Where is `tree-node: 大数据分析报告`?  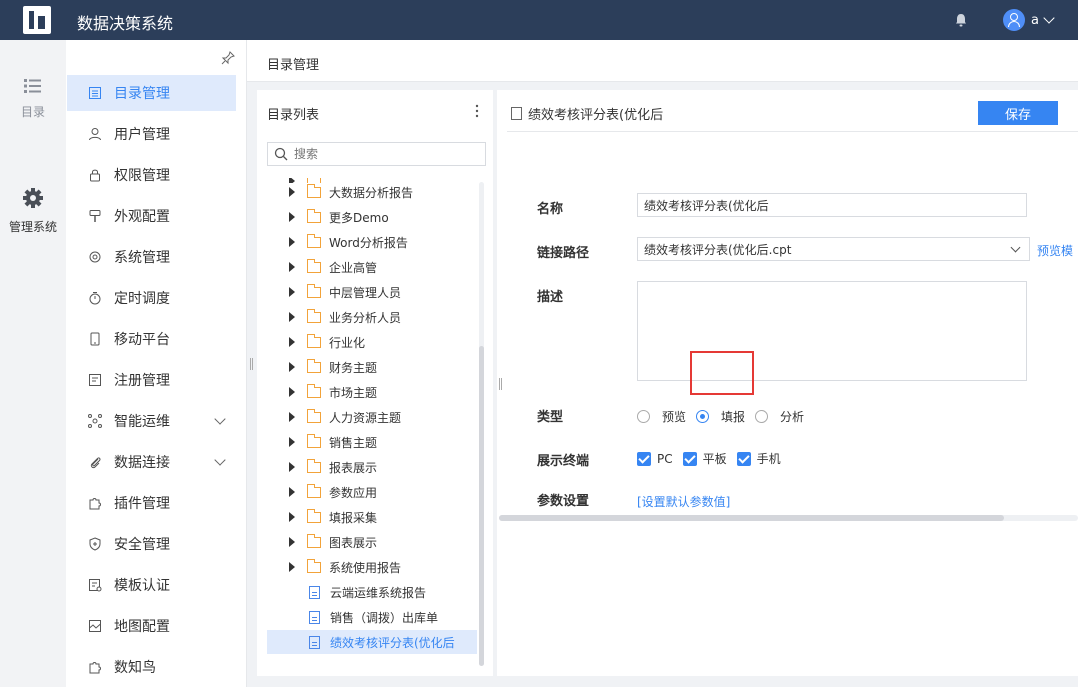
tree-node: 大数据分析报告 is located at coordinates (372, 192).